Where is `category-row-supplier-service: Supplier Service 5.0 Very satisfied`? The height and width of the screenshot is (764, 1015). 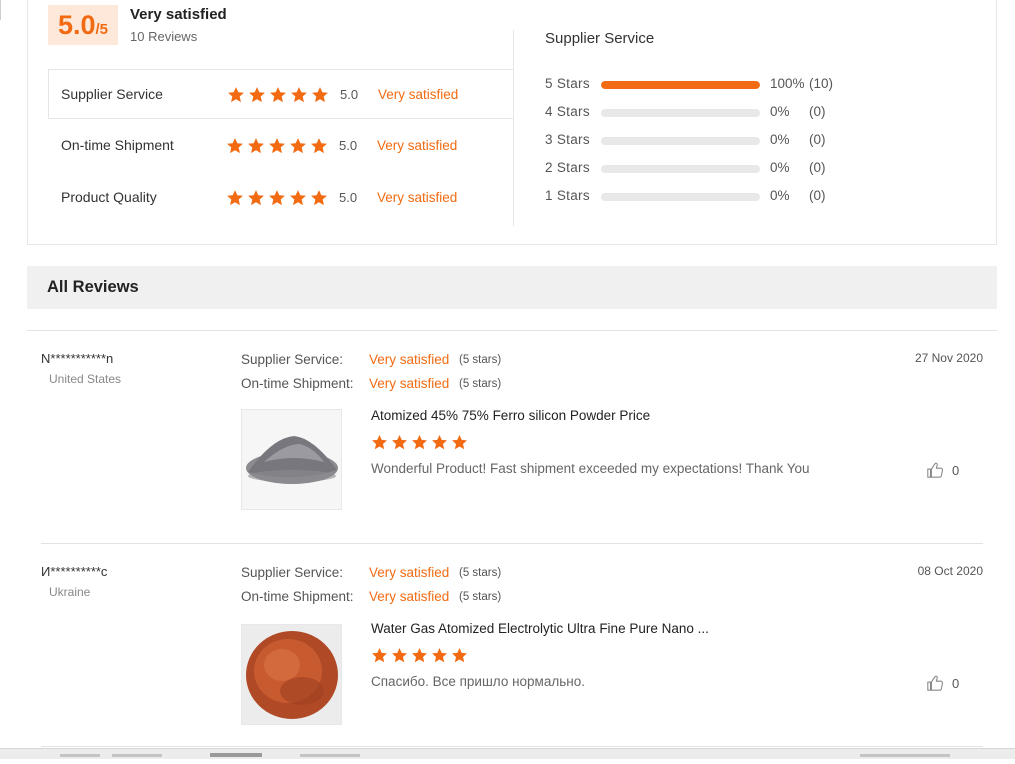 category-row-supplier-service: Supplier Service 5.0 Very satisfied is located at coordinates (280, 94).